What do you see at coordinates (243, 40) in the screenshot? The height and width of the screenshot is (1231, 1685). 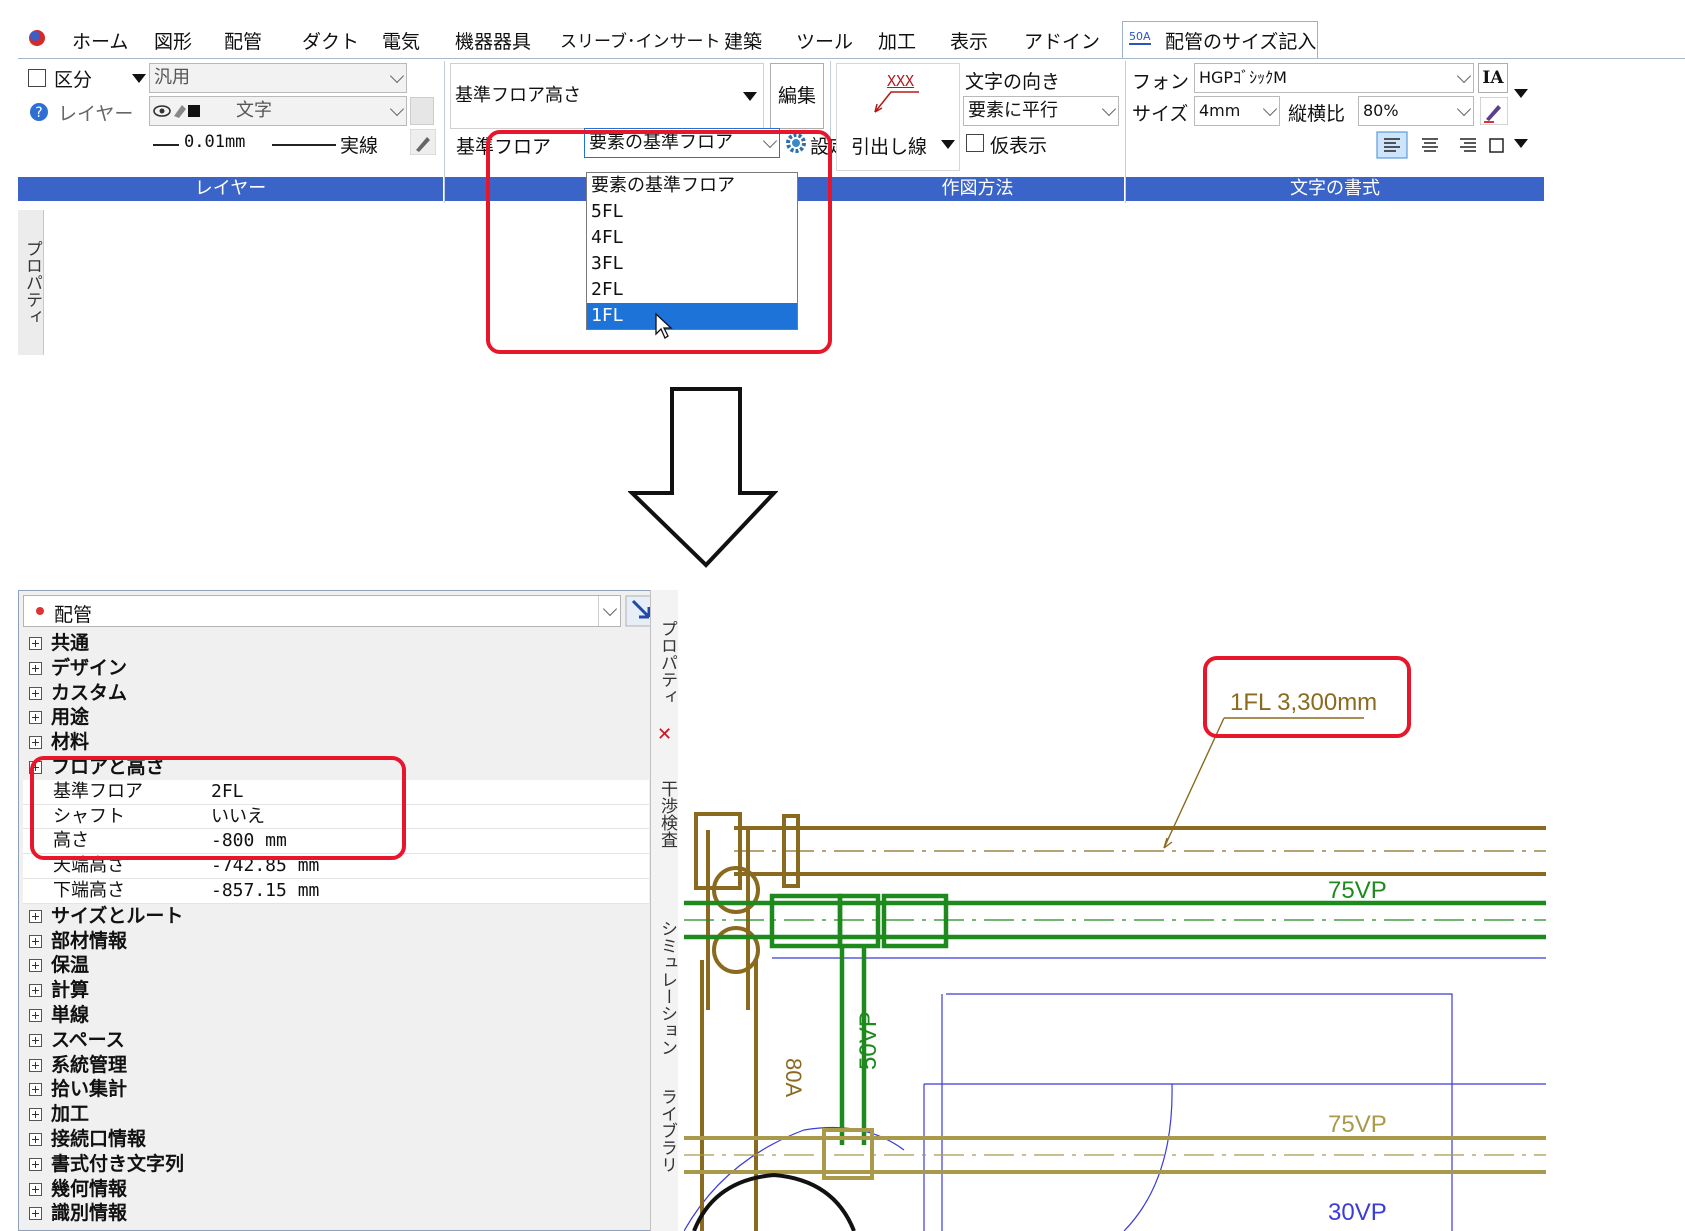 I see `menu-piping: 配管` at bounding box center [243, 40].